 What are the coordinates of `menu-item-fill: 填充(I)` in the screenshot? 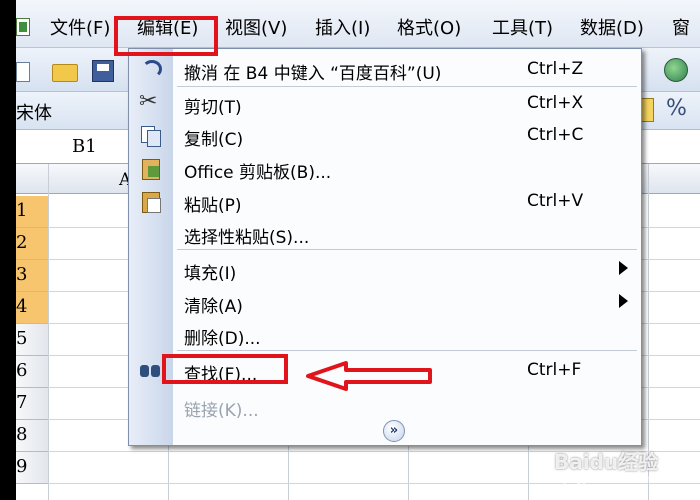 It's located at (210, 271).